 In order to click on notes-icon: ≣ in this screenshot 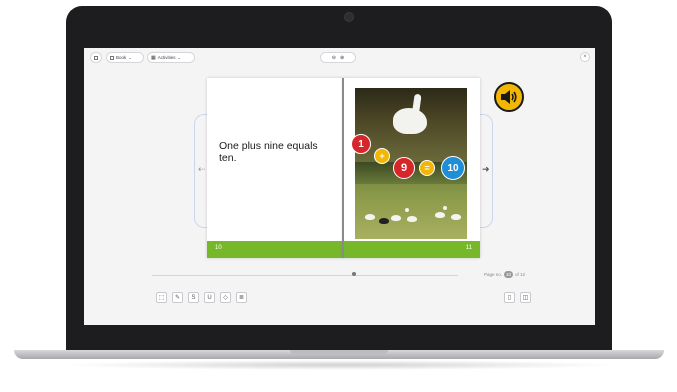, I will do `click(241, 298)`.